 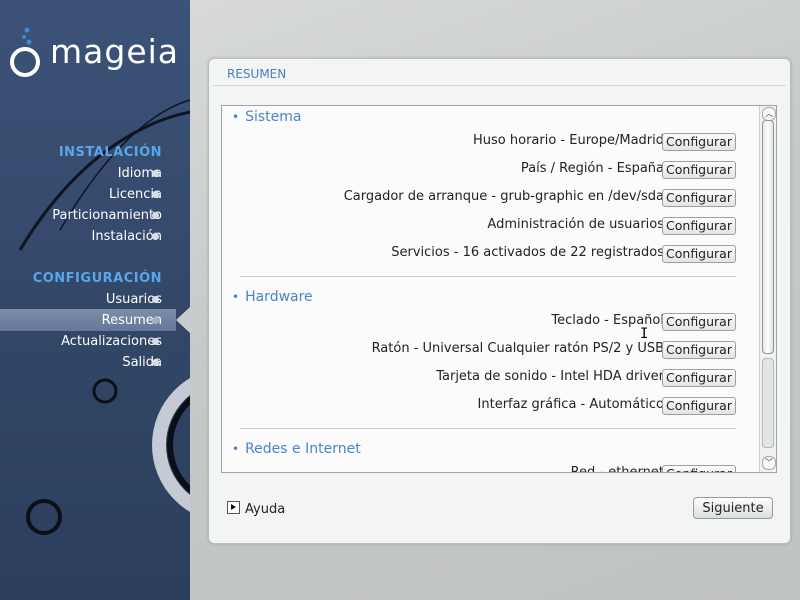 What do you see at coordinates (592, 168) in the screenshot?
I see `row-label-pais: País / Región - España` at bounding box center [592, 168].